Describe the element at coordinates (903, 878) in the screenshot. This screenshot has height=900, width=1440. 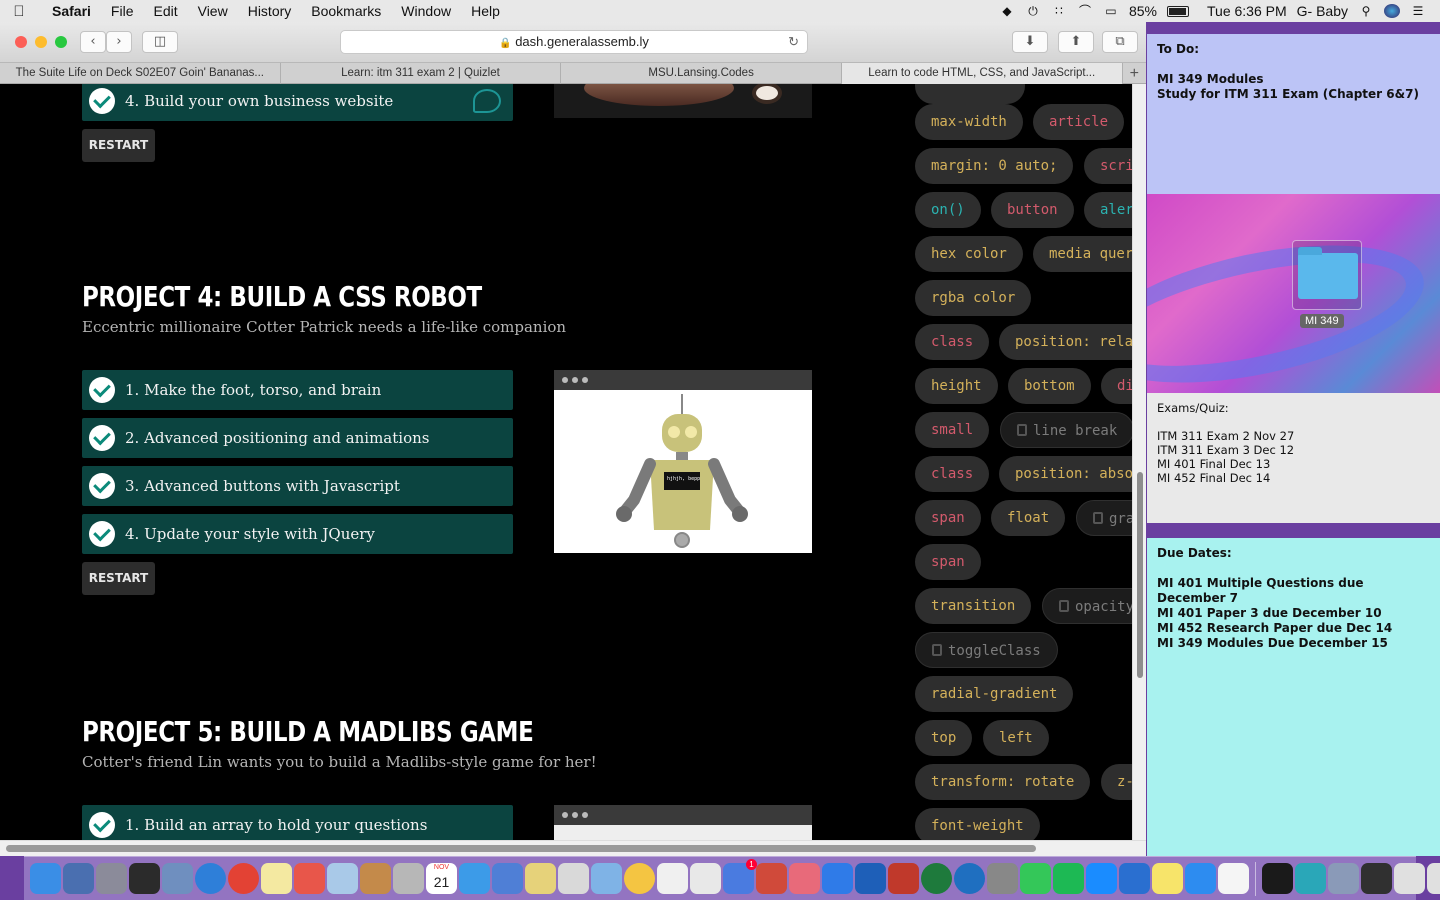
I see `system-prefs-icon` at that location.